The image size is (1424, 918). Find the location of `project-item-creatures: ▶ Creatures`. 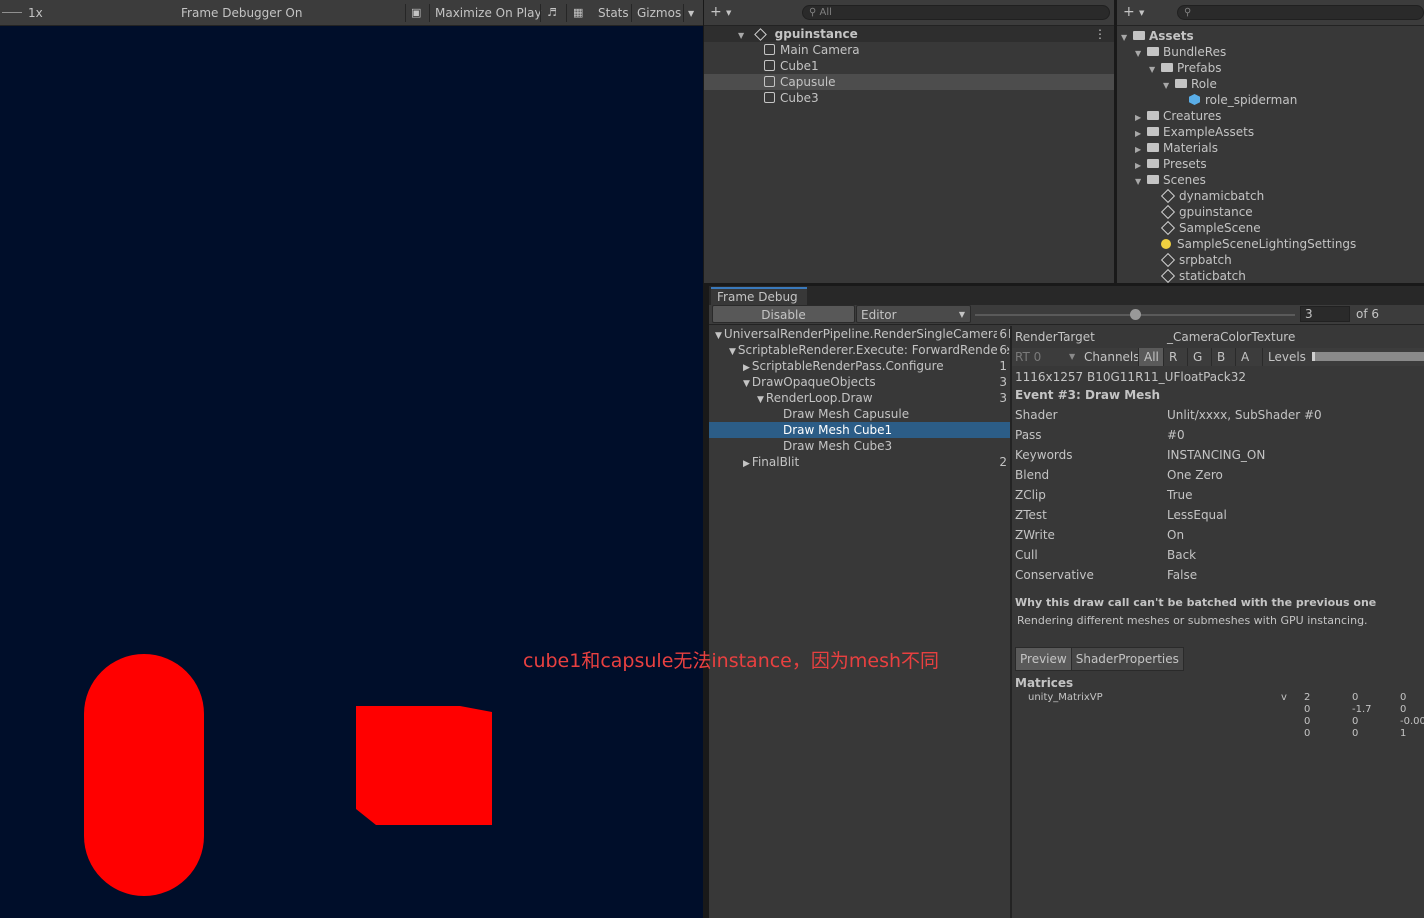

project-item-creatures: ▶ Creatures is located at coordinates (1178, 116).